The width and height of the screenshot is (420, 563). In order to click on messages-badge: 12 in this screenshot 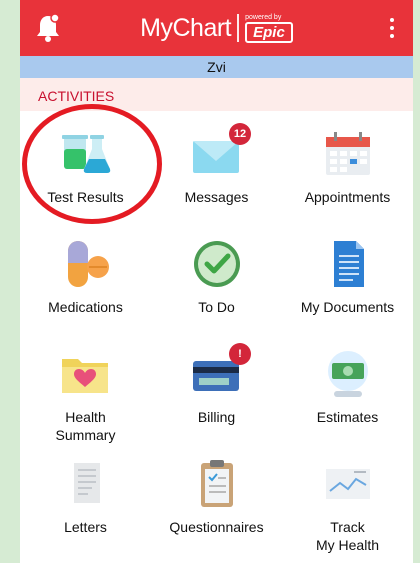, I will do `click(240, 134)`.